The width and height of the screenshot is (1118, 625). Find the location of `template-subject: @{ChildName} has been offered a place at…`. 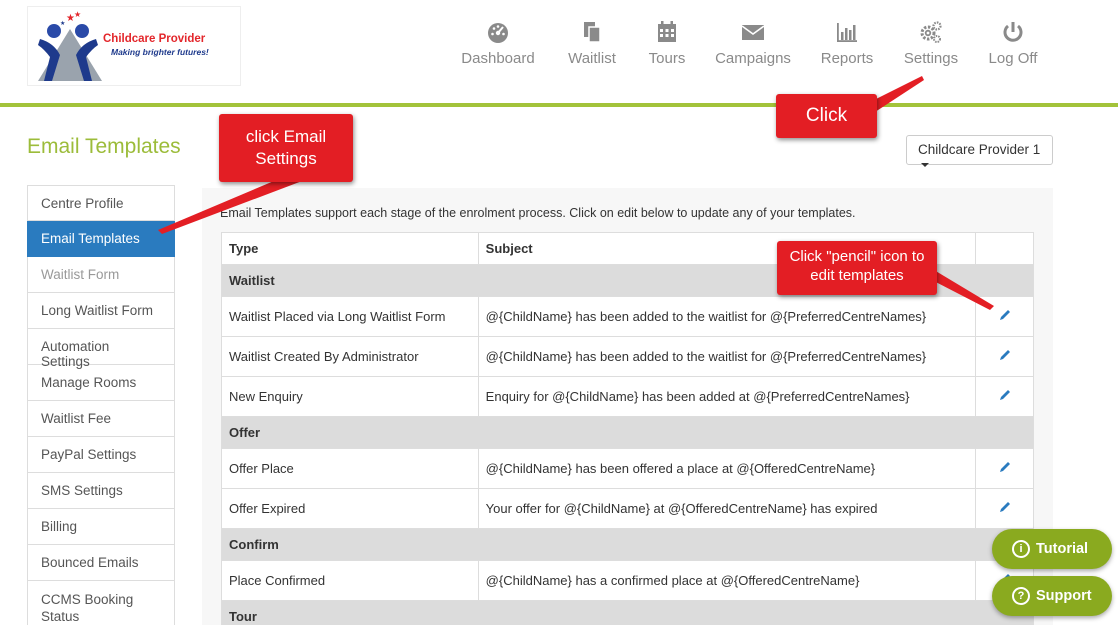

template-subject: @{ChildName} has been offered a place at… is located at coordinates (727, 468).